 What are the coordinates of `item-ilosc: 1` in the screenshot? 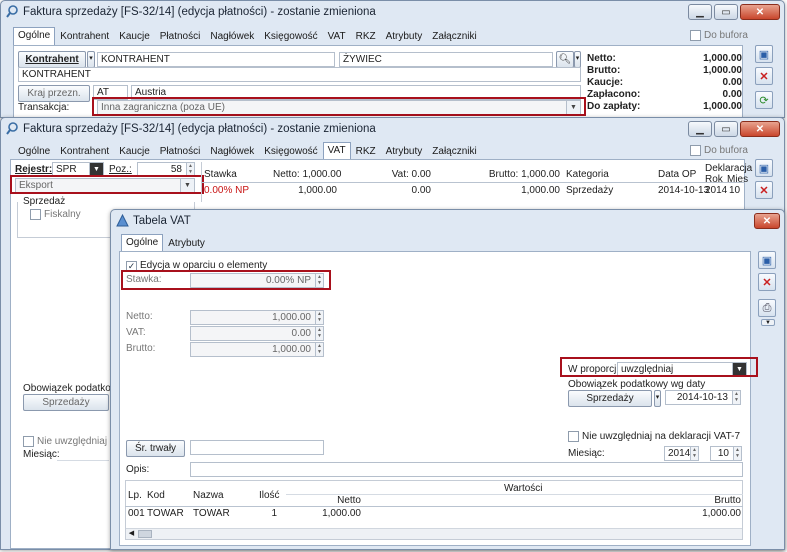 It's located at (269, 513).